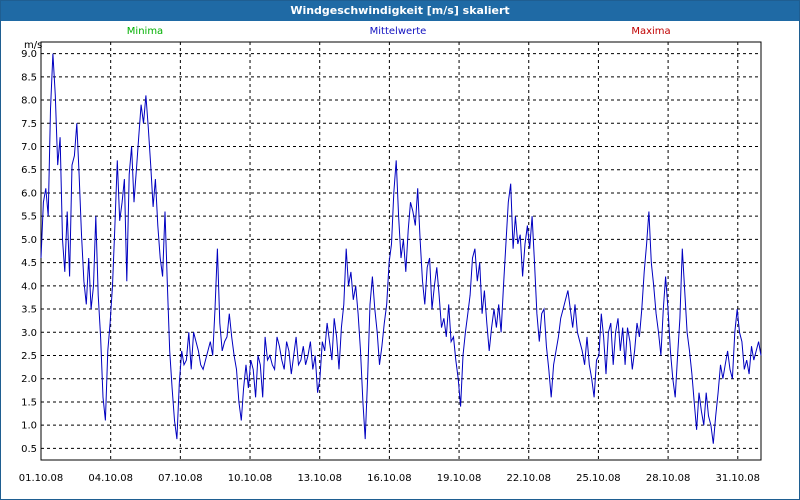 This screenshot has width=800, height=500. What do you see at coordinates (29, 402) in the screenshot?
I see `y-tick-label: 1.5` at bounding box center [29, 402].